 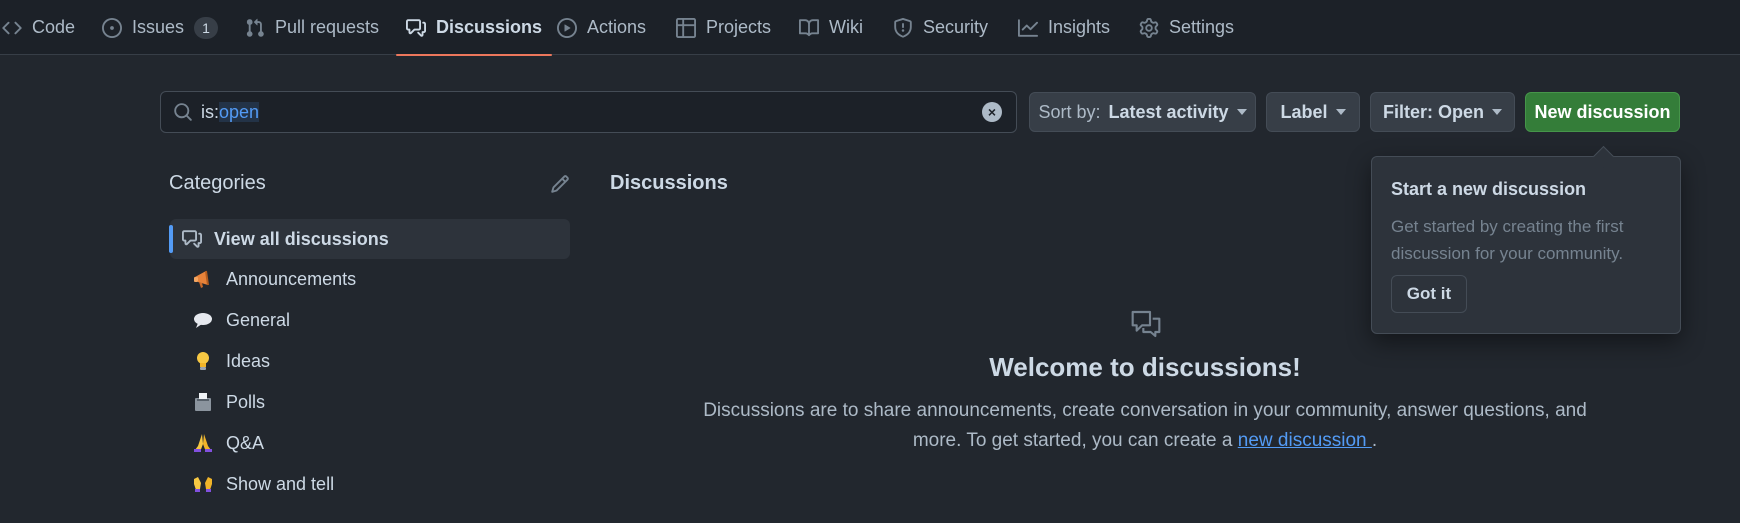 I want to click on label-filter-label: Label, so click(x=1304, y=111).